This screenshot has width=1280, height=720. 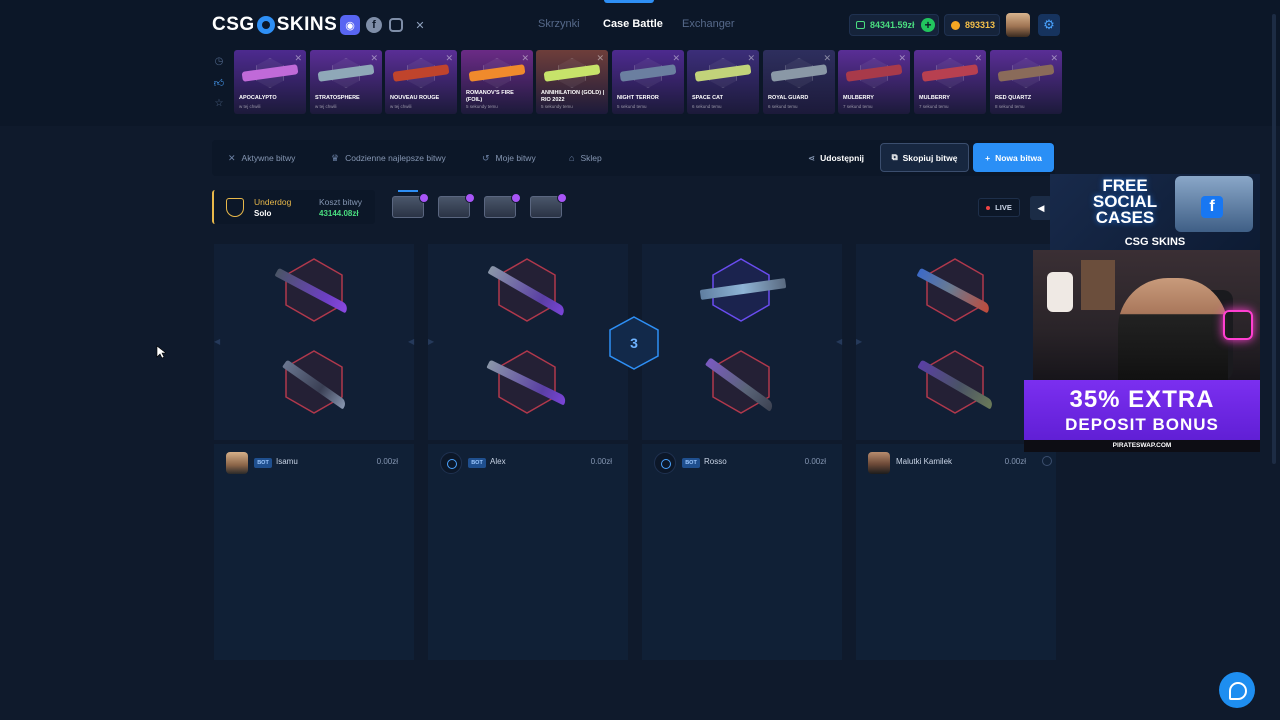 What do you see at coordinates (999, 207) in the screenshot?
I see `live-badge: LIVE` at bounding box center [999, 207].